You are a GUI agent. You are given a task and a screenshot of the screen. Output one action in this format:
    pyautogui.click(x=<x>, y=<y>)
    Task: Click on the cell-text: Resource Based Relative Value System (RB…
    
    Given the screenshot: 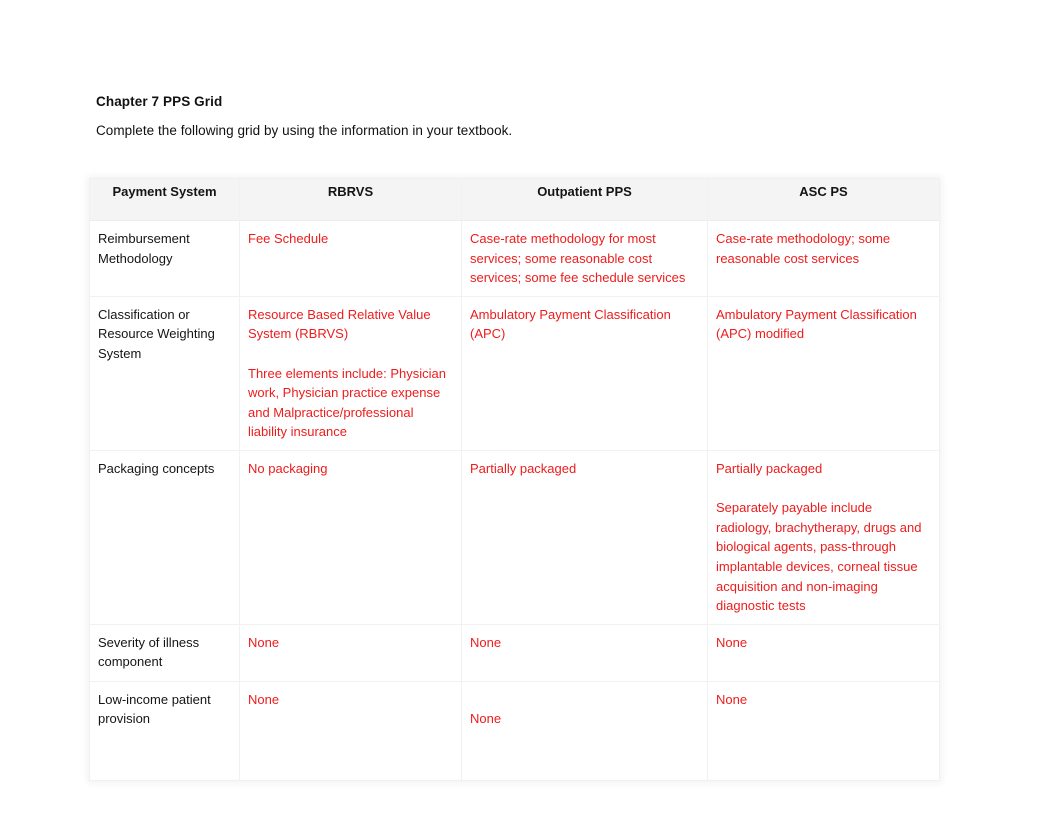 What is the action you would take?
    pyautogui.click(x=339, y=324)
    